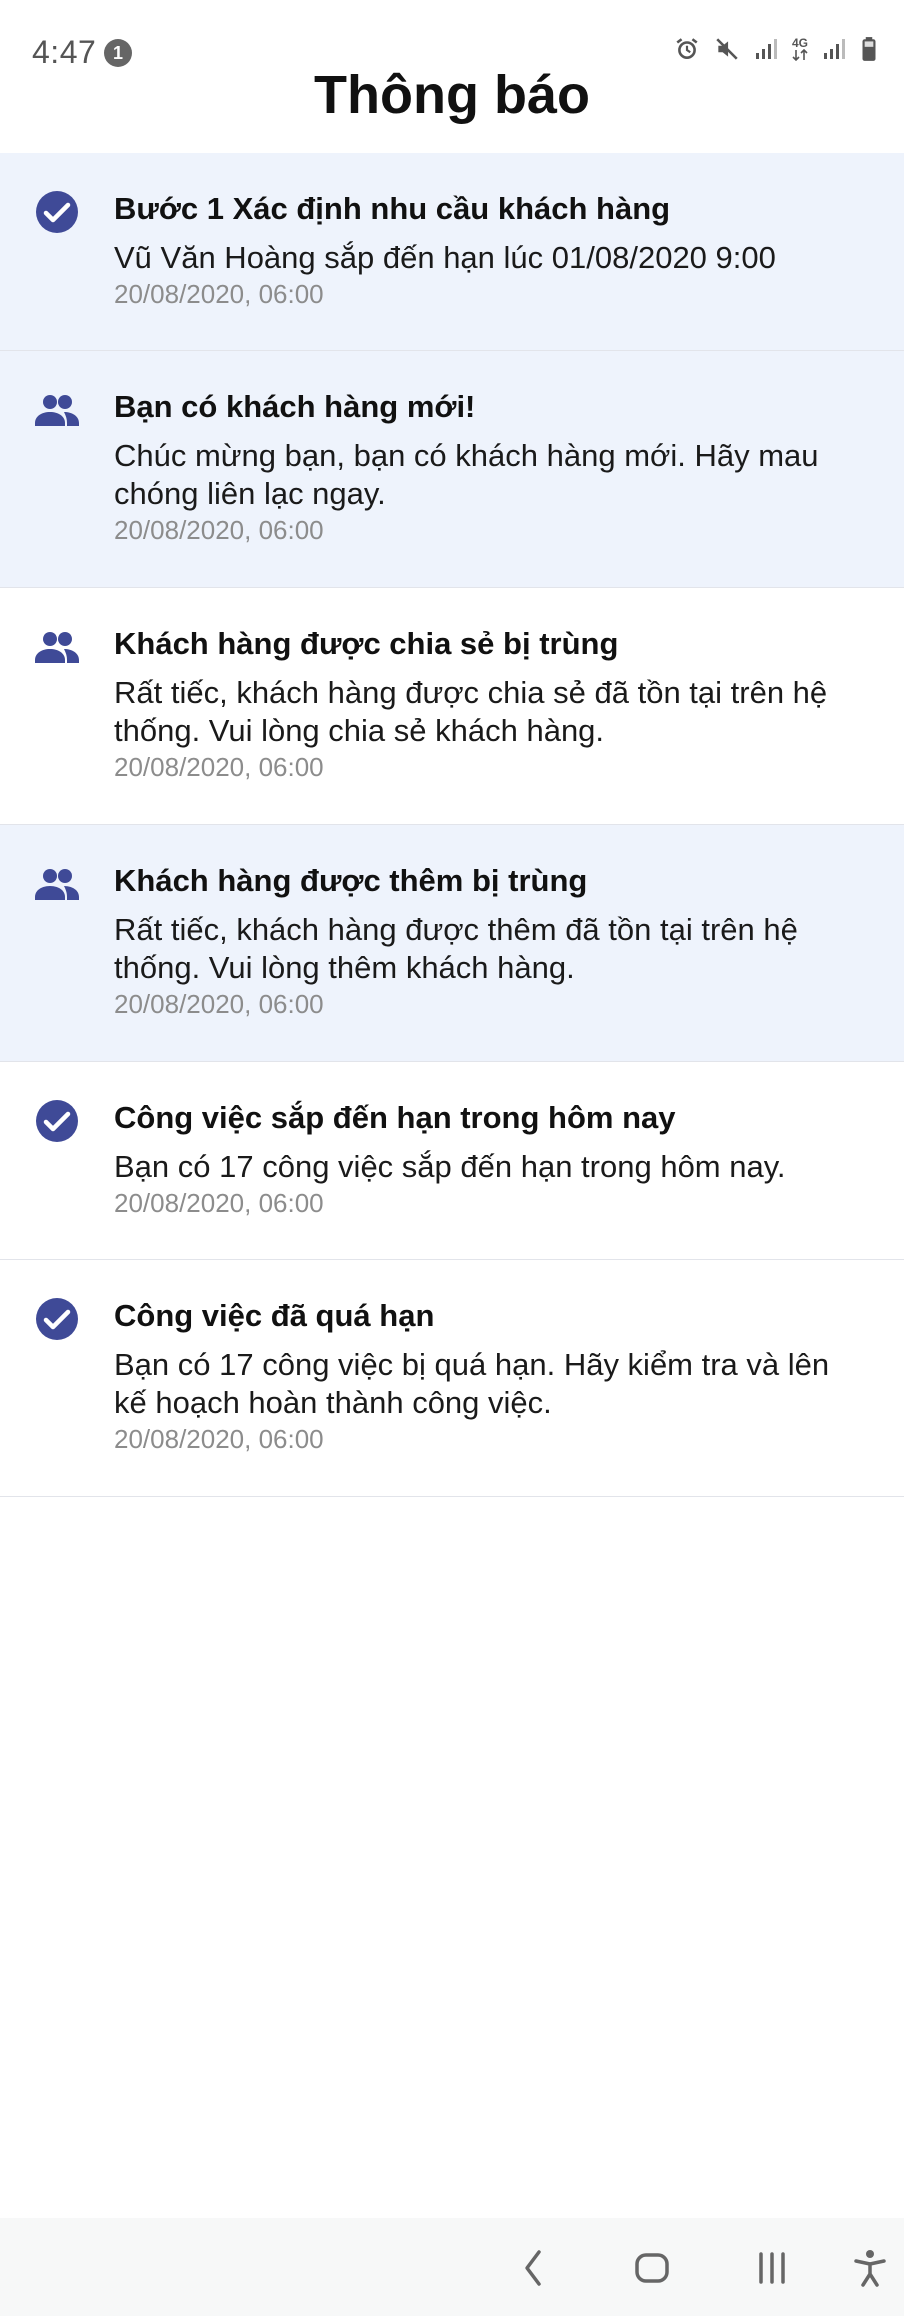 This screenshot has height=2316, width=904. Describe the element at coordinates (452, 2267) in the screenshot. I see `navigation-bar` at that location.